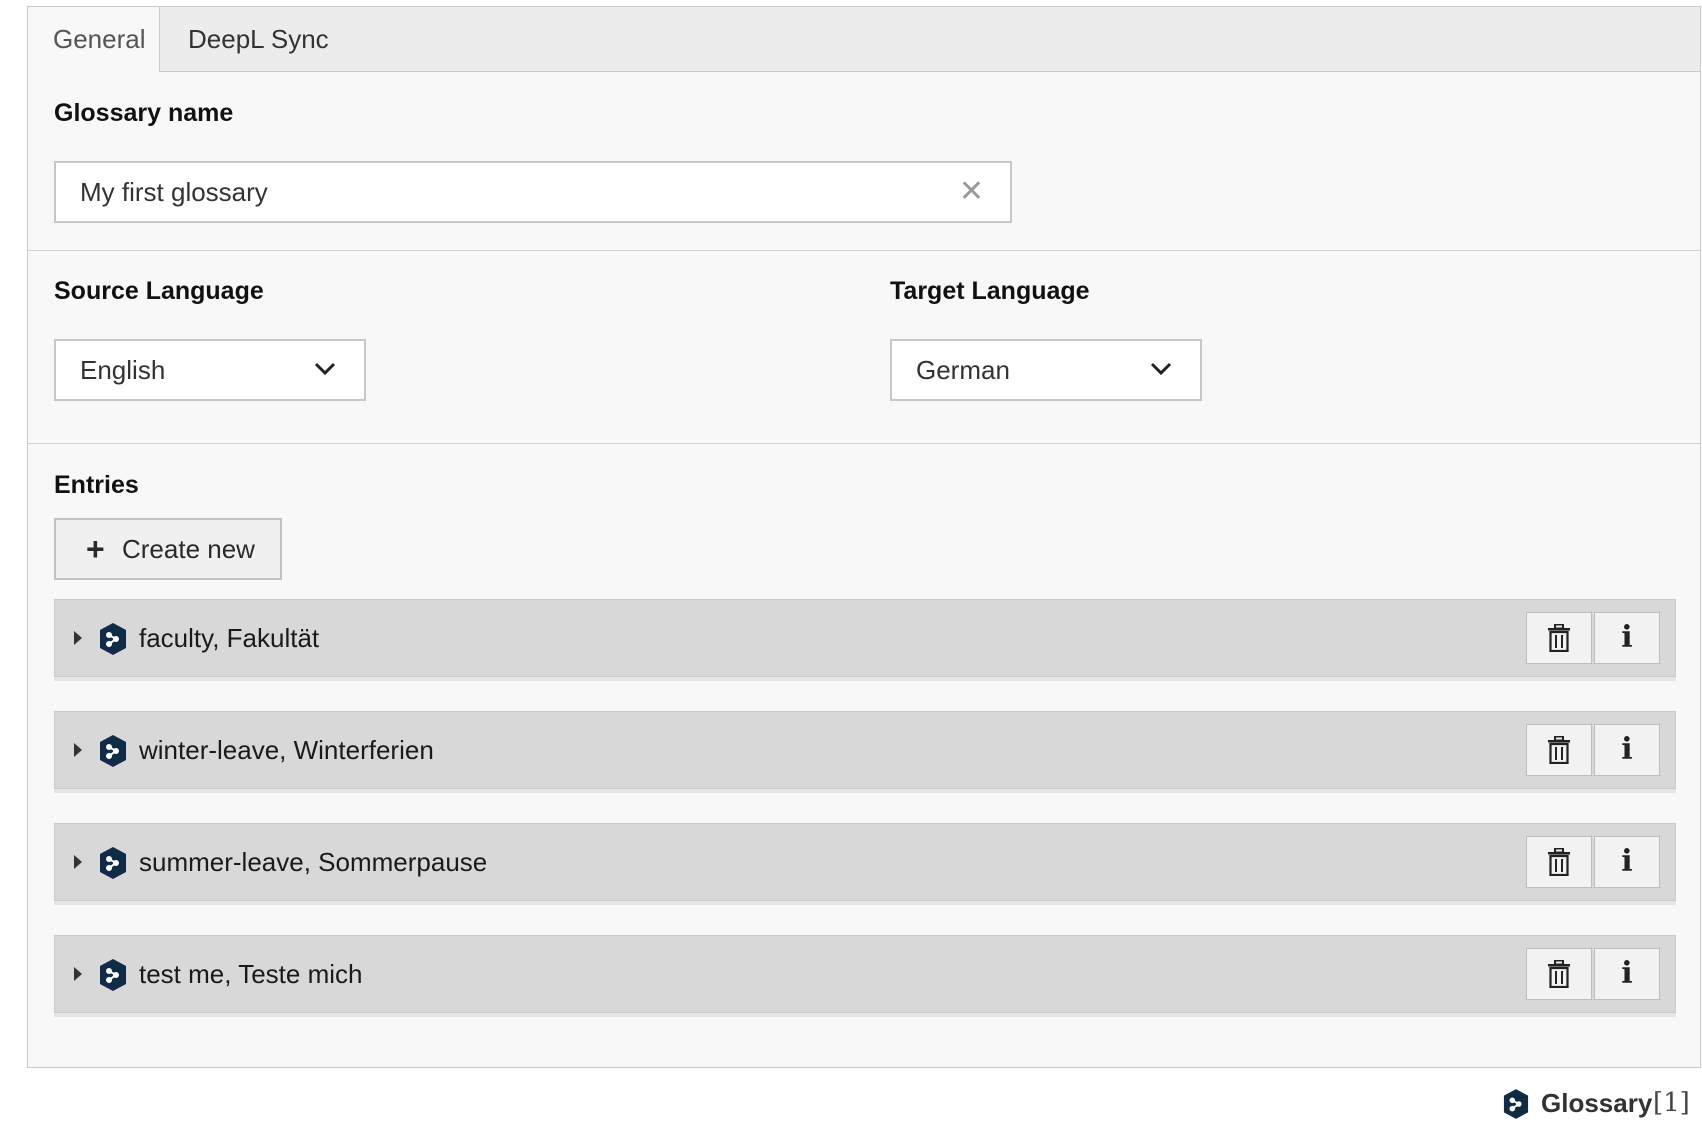 This screenshot has height=1129, width=1702. Describe the element at coordinates (96, 485) in the screenshot. I see `entries-label: Entries` at that location.